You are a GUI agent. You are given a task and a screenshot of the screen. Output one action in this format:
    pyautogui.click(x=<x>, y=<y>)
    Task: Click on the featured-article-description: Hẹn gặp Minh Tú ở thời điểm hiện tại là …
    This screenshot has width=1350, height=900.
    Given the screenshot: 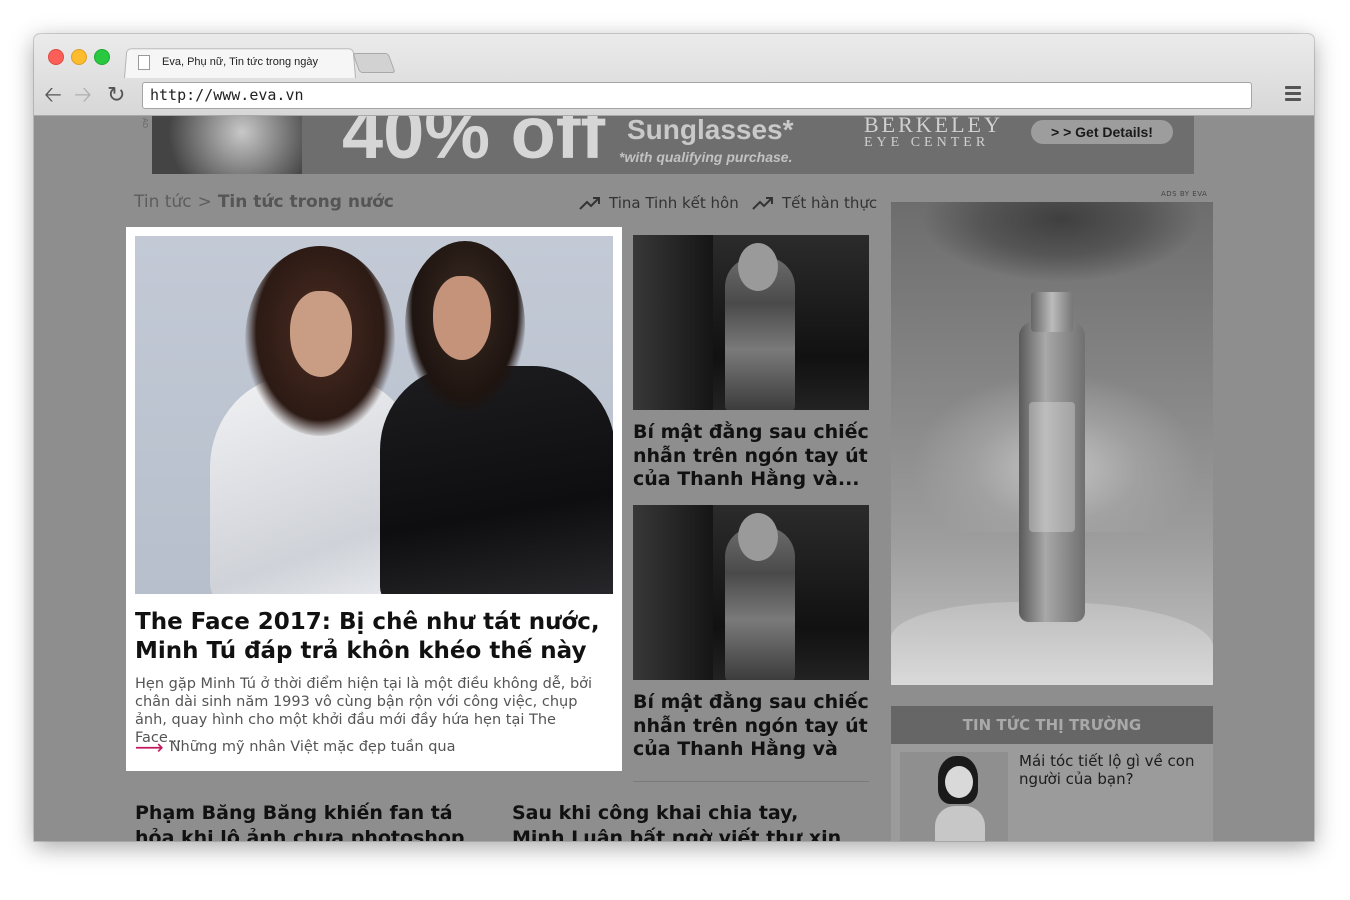 What is the action you would take?
    pyautogui.click(x=364, y=711)
    